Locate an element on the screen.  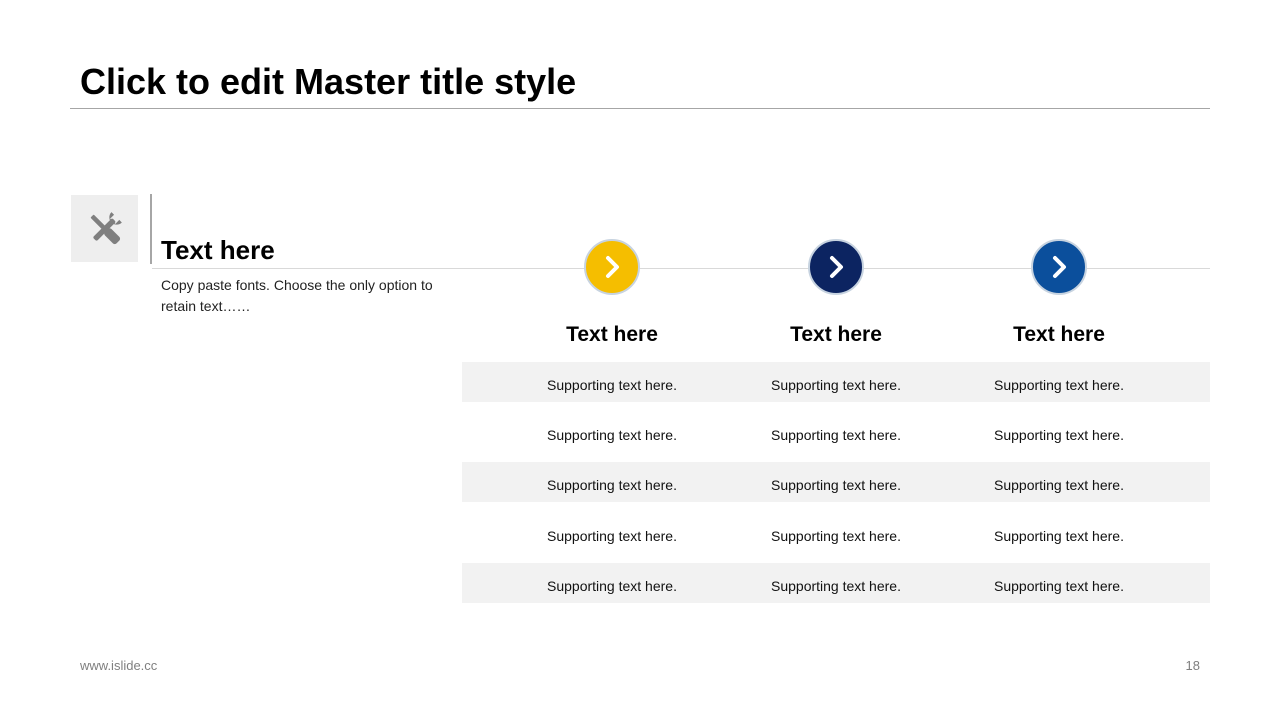
feature-heading: Text here is located at coordinates (218, 250).